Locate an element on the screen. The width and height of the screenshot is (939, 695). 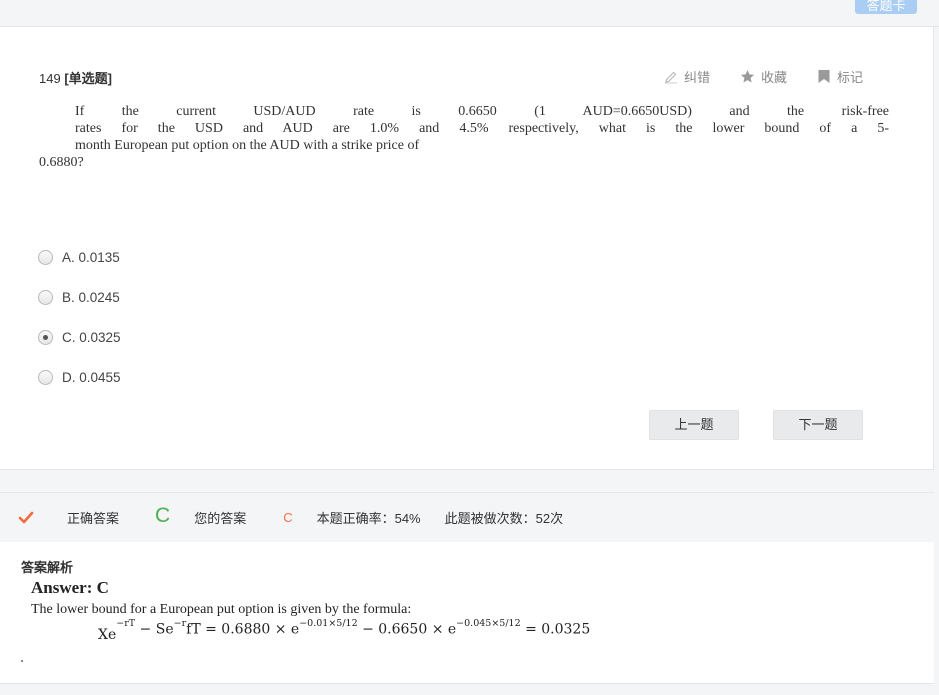
formula-exponent: −rT is located at coordinates (126, 623).